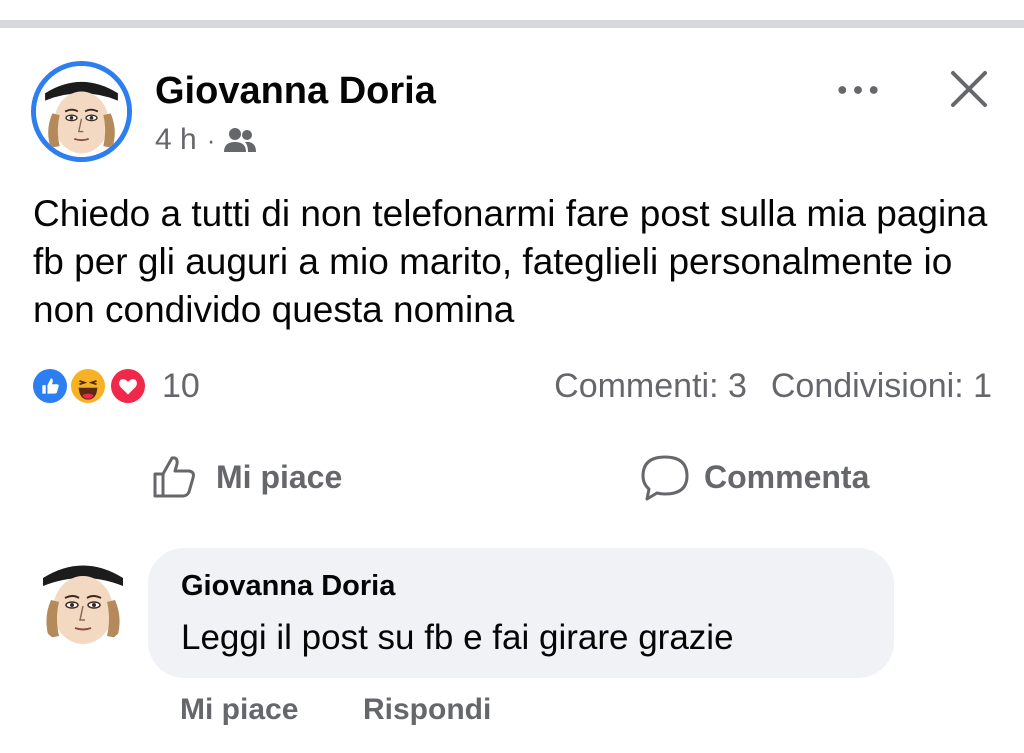 This screenshot has height=753, width=1024. What do you see at coordinates (787, 476) in the screenshot?
I see `comment-button-label: Commenta` at bounding box center [787, 476].